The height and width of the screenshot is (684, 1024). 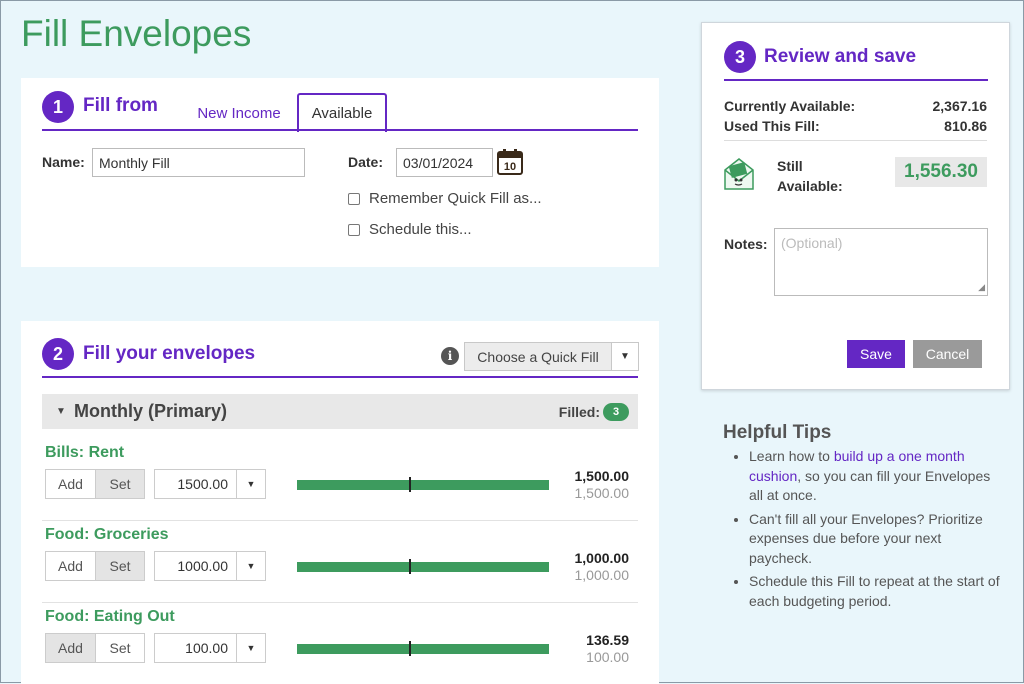 What do you see at coordinates (169, 353) in the screenshot?
I see `fill-envelopes-title: Fill your envelopes` at bounding box center [169, 353].